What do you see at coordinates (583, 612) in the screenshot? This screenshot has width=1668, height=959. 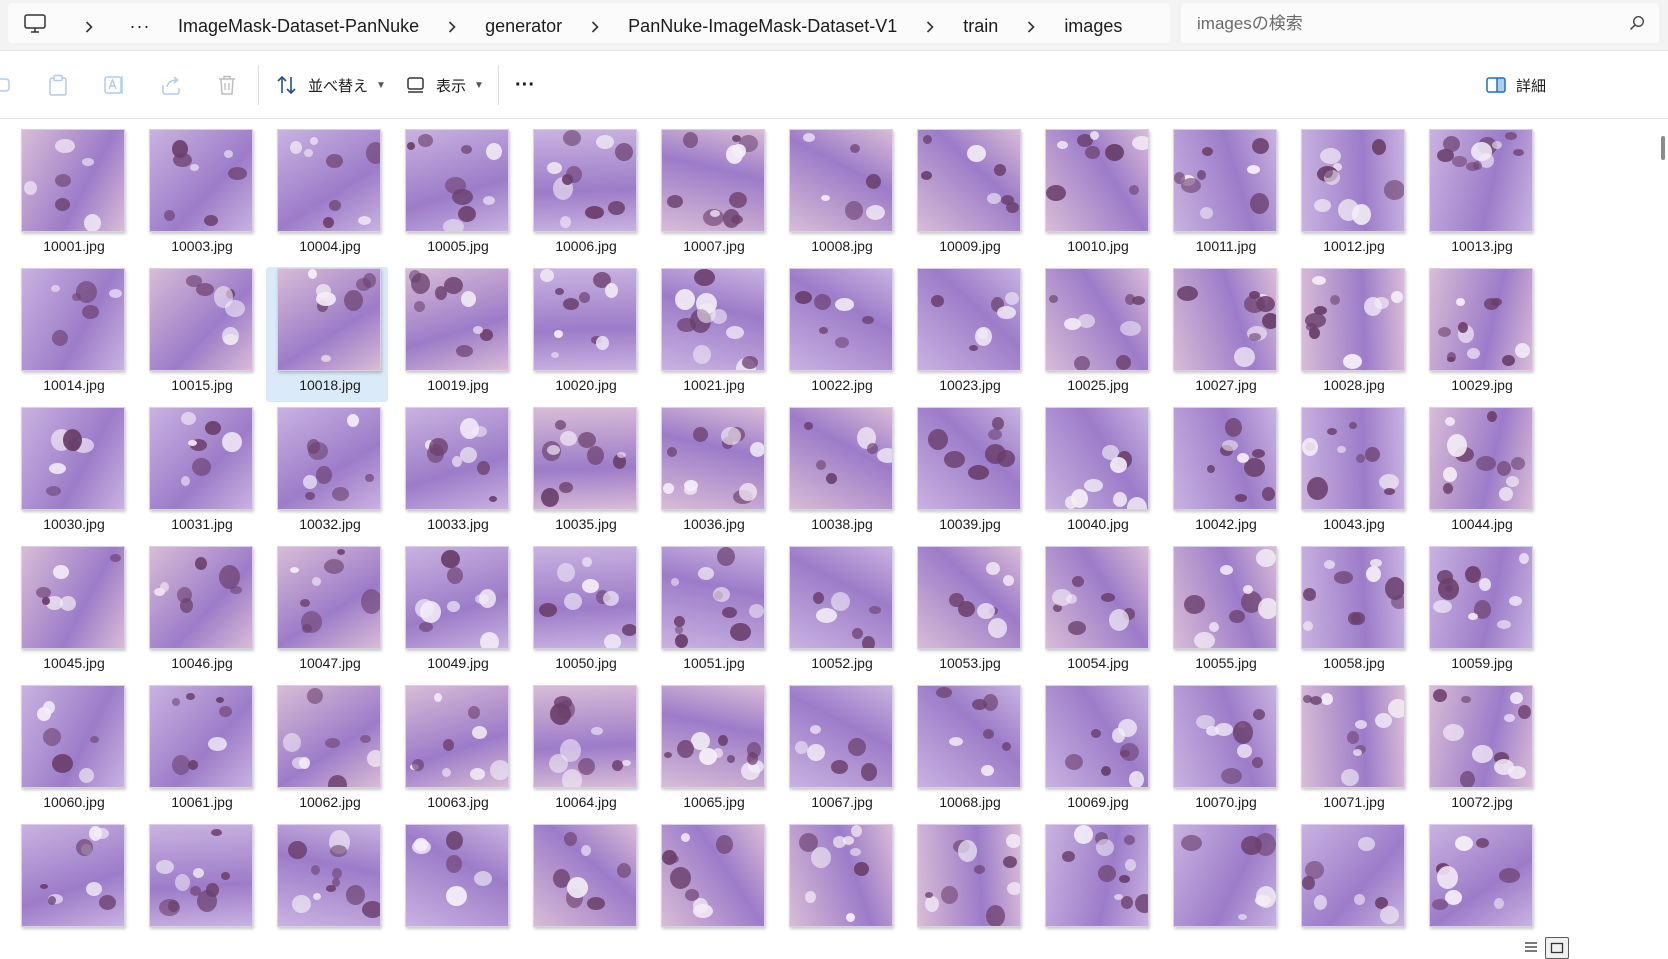 I see `file-item: 10050.jpg` at bounding box center [583, 612].